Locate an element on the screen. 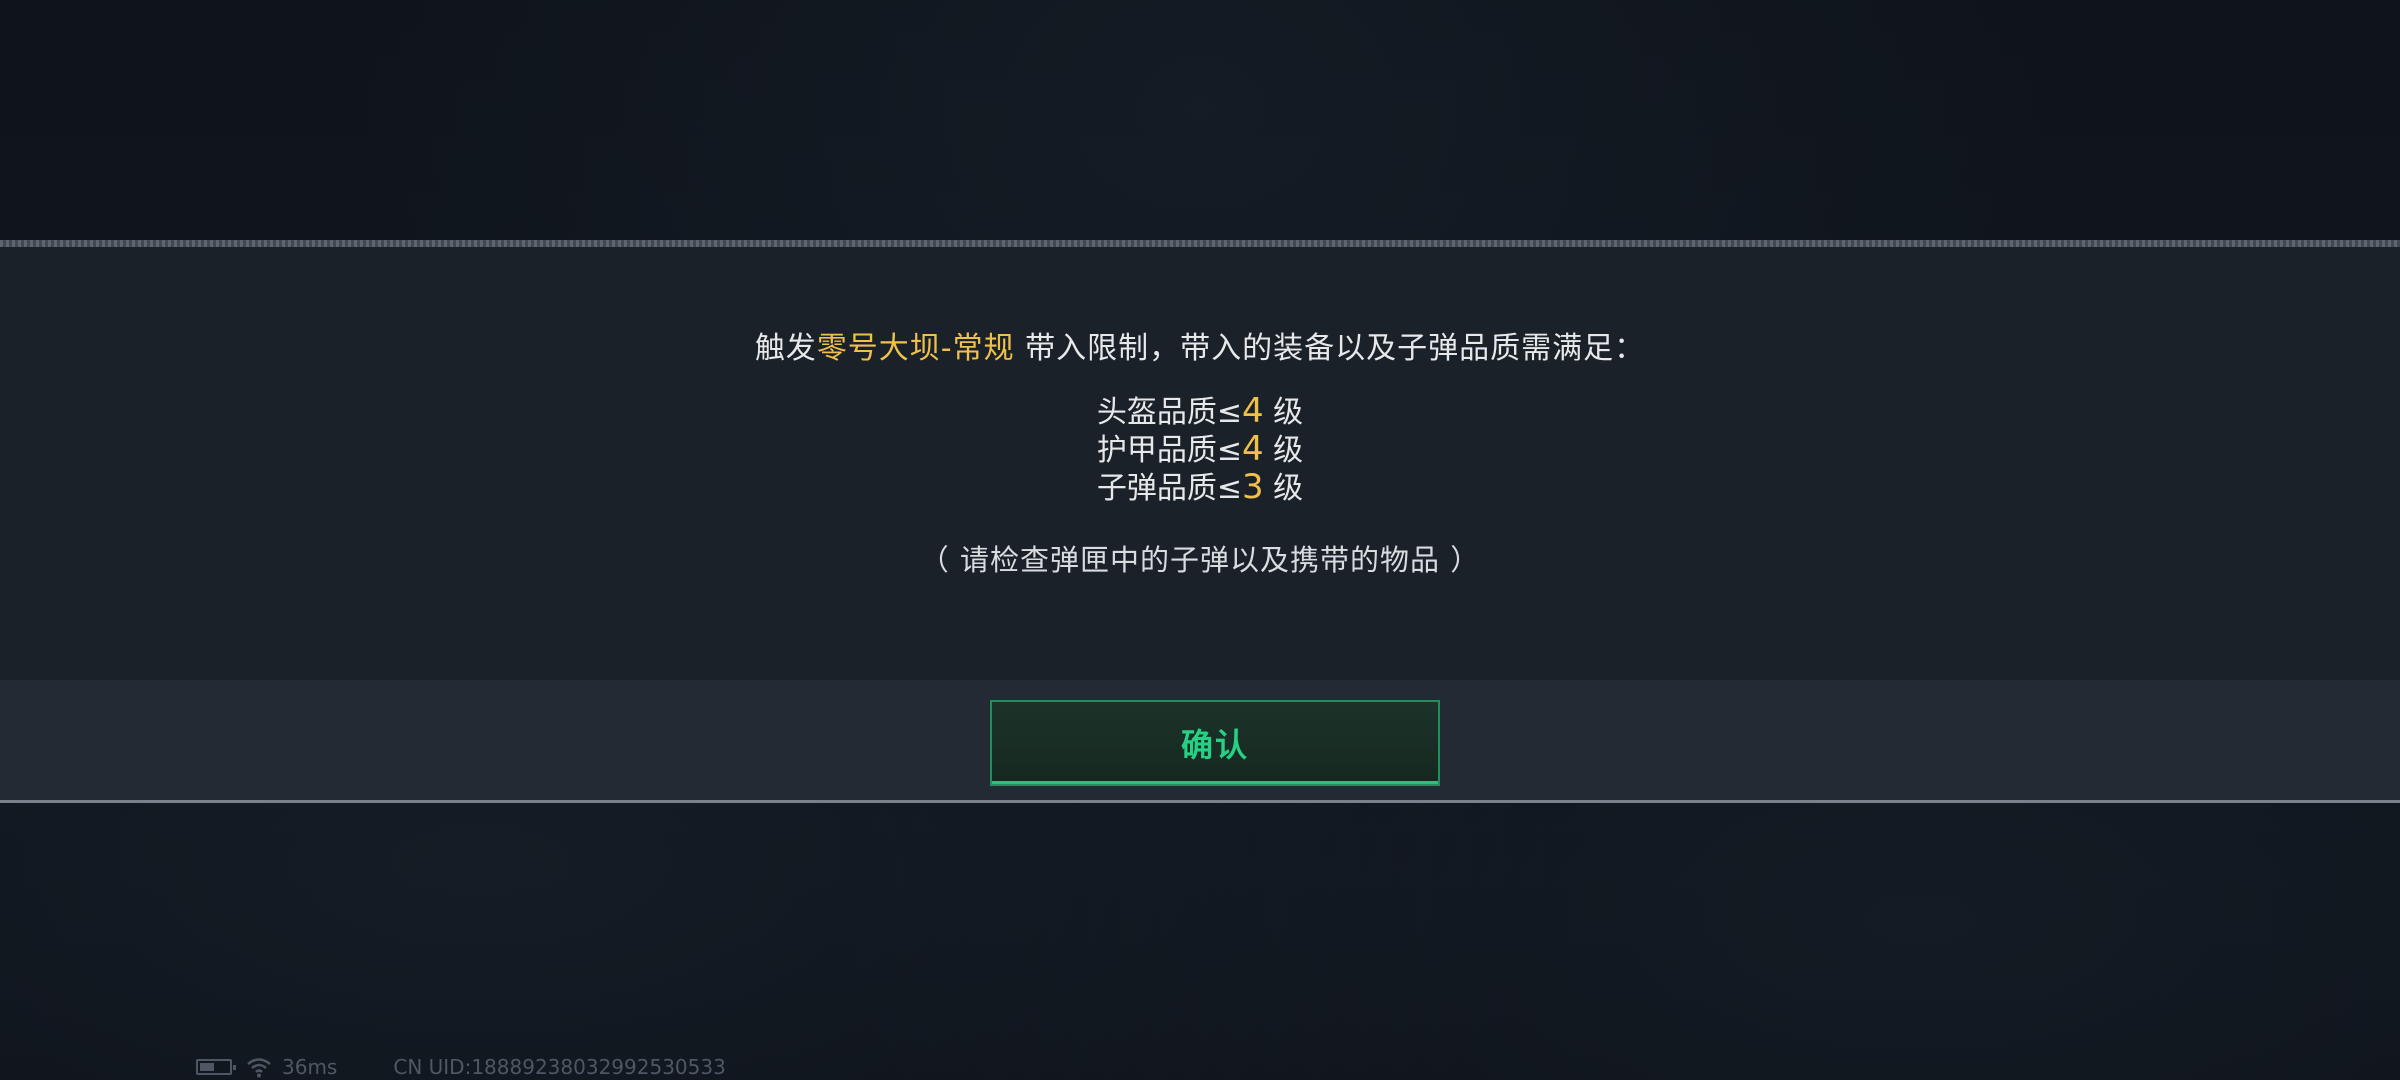 Image resolution: width=2400 pixels, height=1080 pixels. message-suffix: 带入限制，带入的装备以及子弹品质需满足： is located at coordinates (1330, 348).